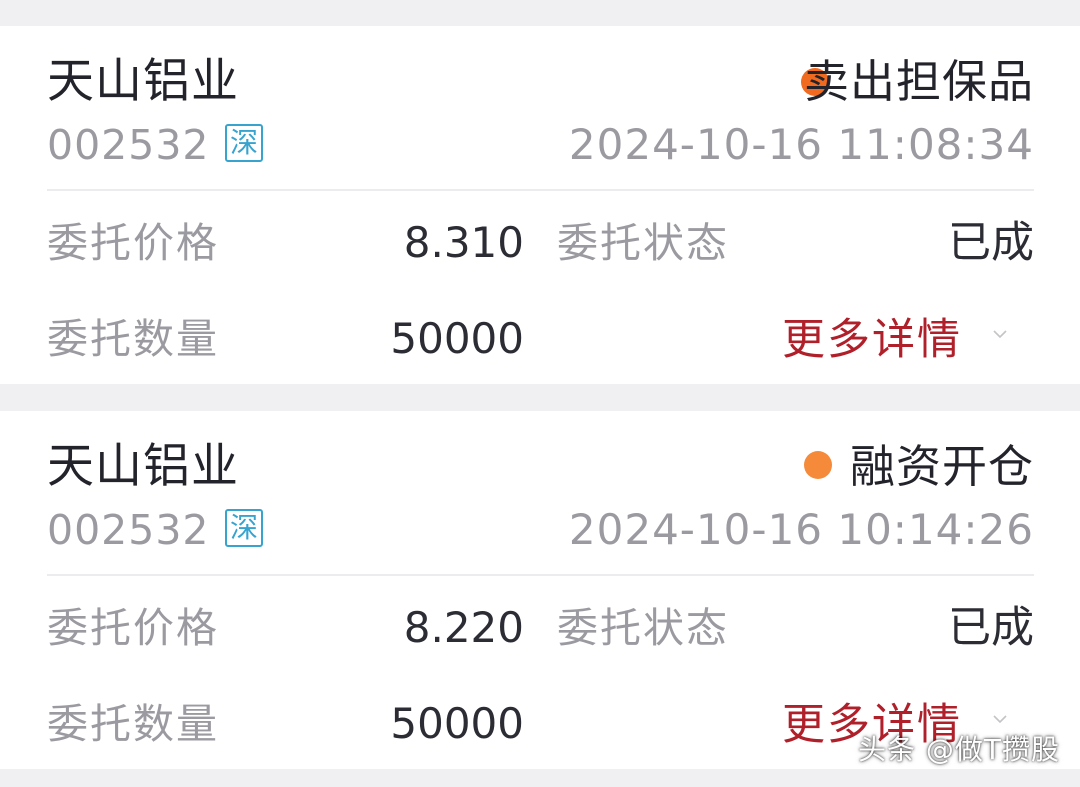 The image size is (1080, 787). I want to click on order-datetime: 2024-10-16 11:08:34, so click(801, 144).